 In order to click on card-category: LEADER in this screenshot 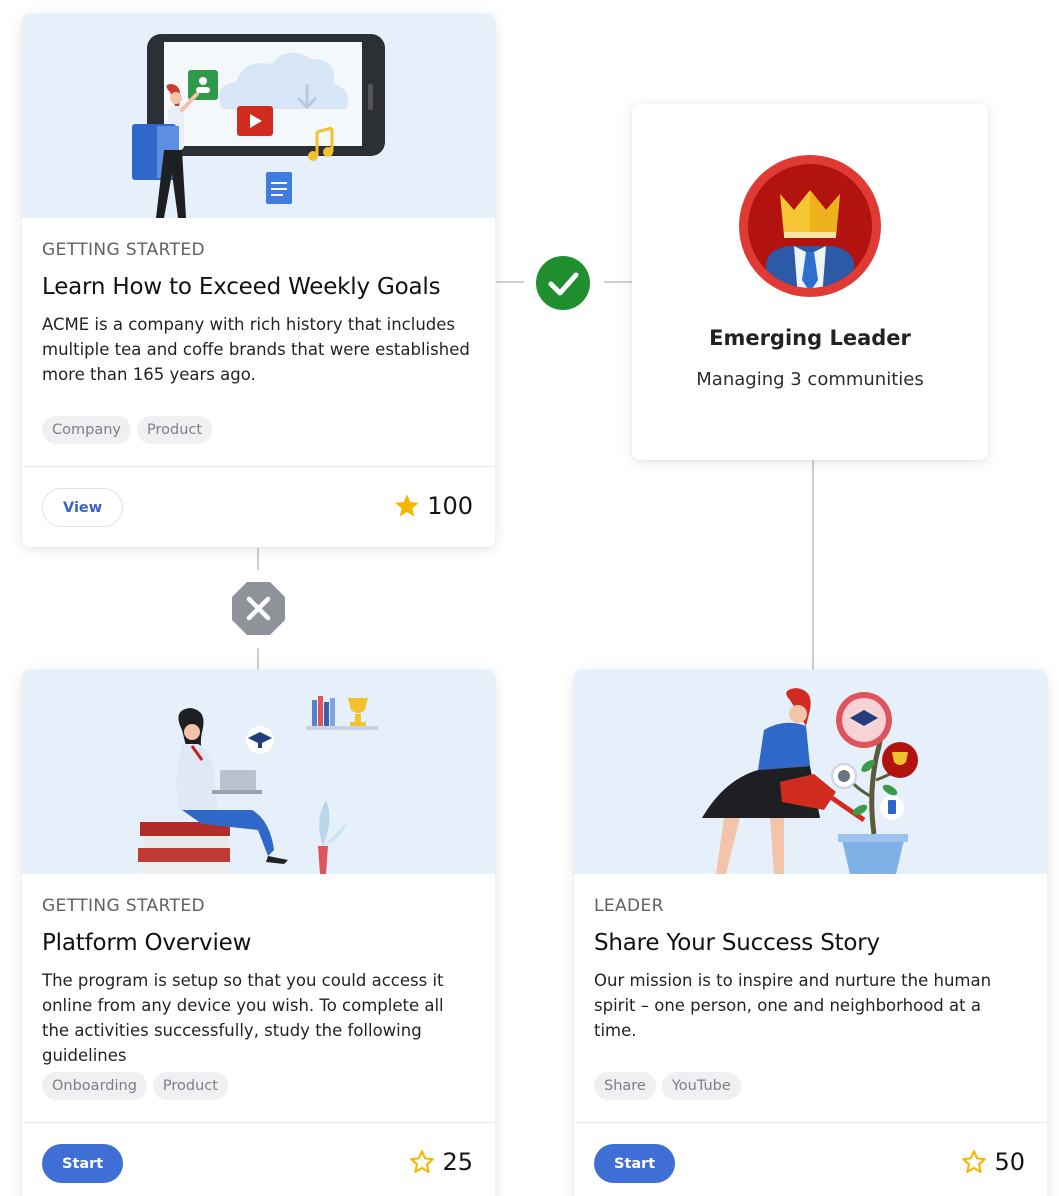, I will do `click(629, 906)`.